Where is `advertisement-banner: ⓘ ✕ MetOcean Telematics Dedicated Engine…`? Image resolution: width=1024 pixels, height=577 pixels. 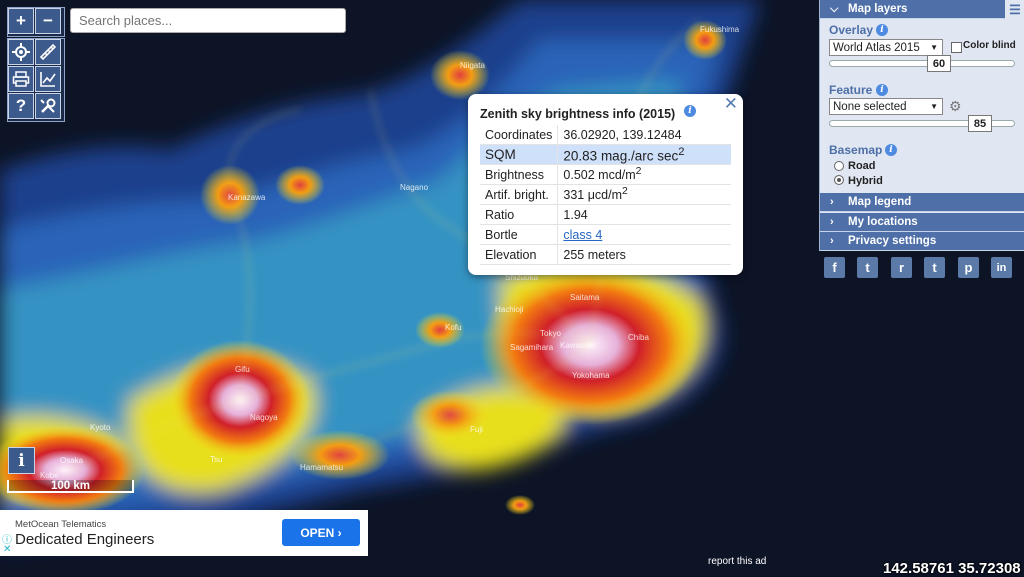
advertisement-banner: ⓘ ✕ MetOcean Telematics Dedicated Engine… is located at coordinates (184, 533).